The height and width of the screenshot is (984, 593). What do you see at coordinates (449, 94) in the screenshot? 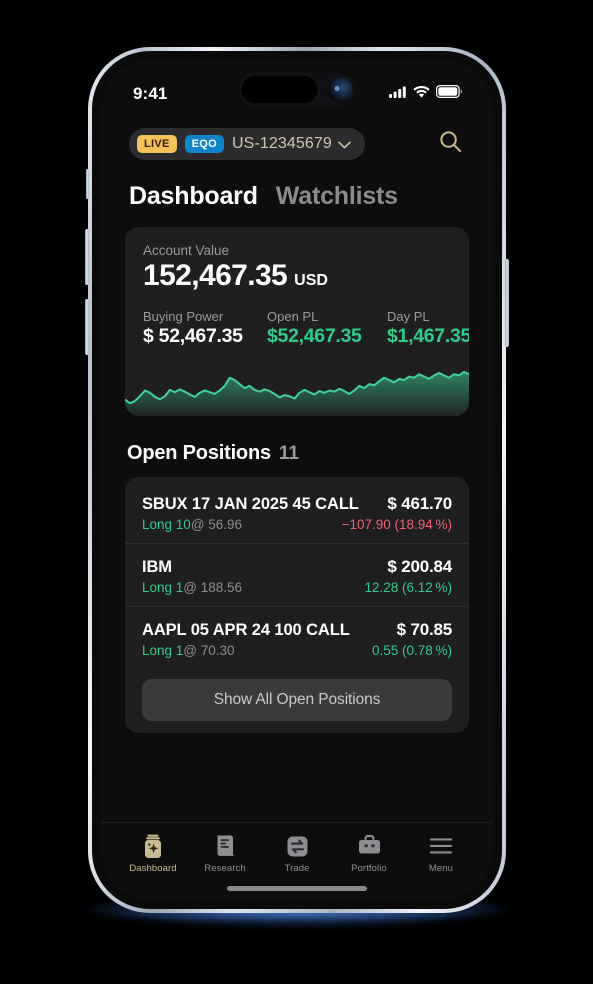
I see `battery-icon` at bounding box center [449, 94].